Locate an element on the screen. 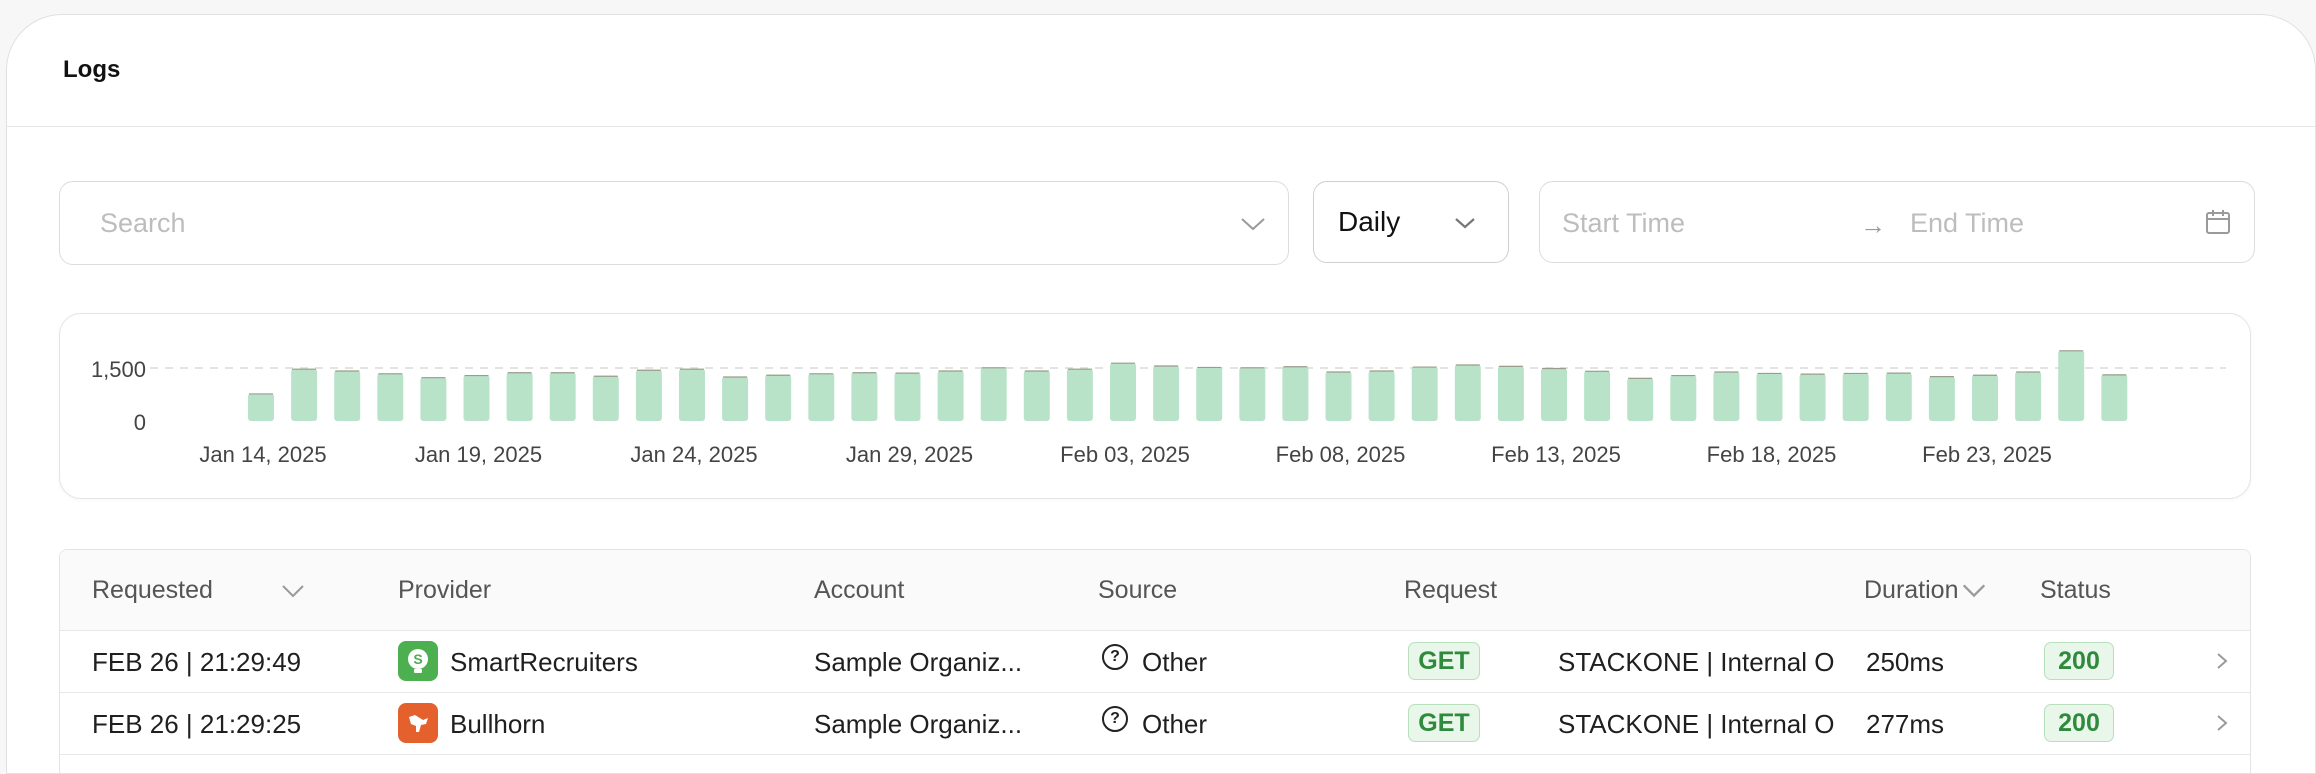 The height and width of the screenshot is (774, 2316). col-provider: Provider is located at coordinates (445, 590).